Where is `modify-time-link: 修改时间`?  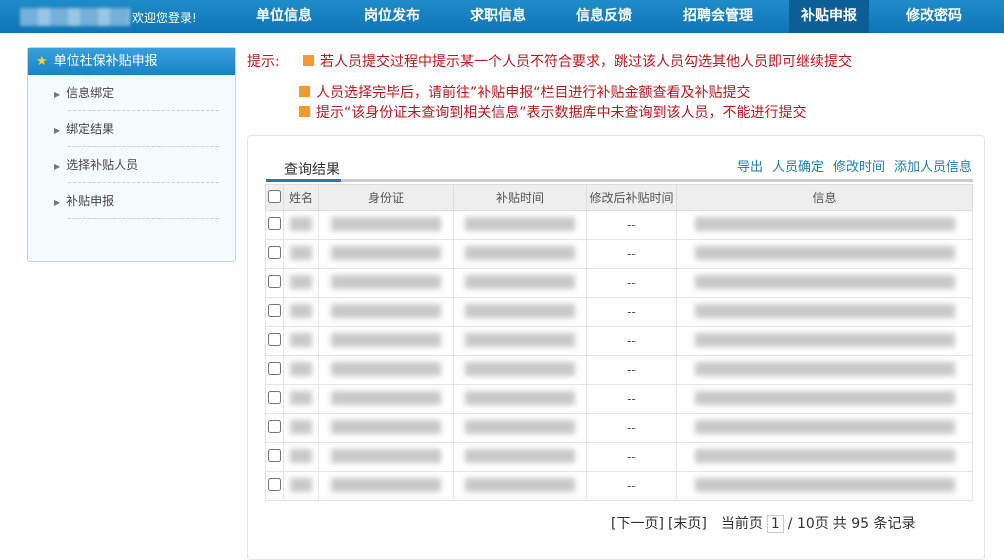
modify-time-link: 修改时间 is located at coordinates (859, 167).